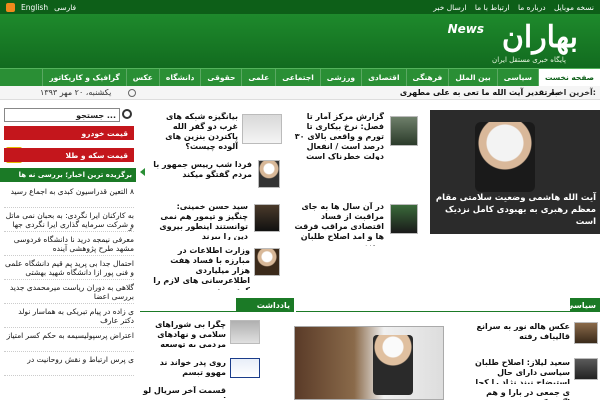 The image size is (600, 400). Describe the element at coordinates (369, 363) in the screenshot. I see `politics-feature-image` at that location.